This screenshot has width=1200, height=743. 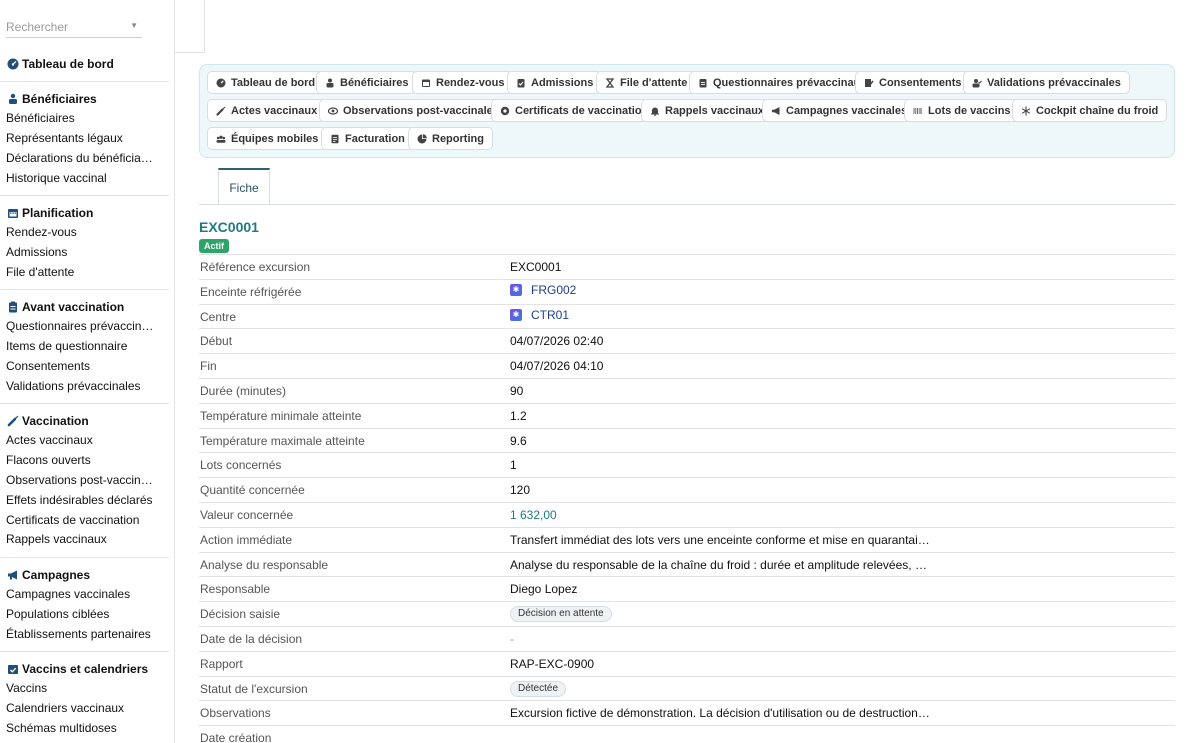 I want to click on sidebar-item-schemas: Schémas multidoses, so click(x=85, y=729).